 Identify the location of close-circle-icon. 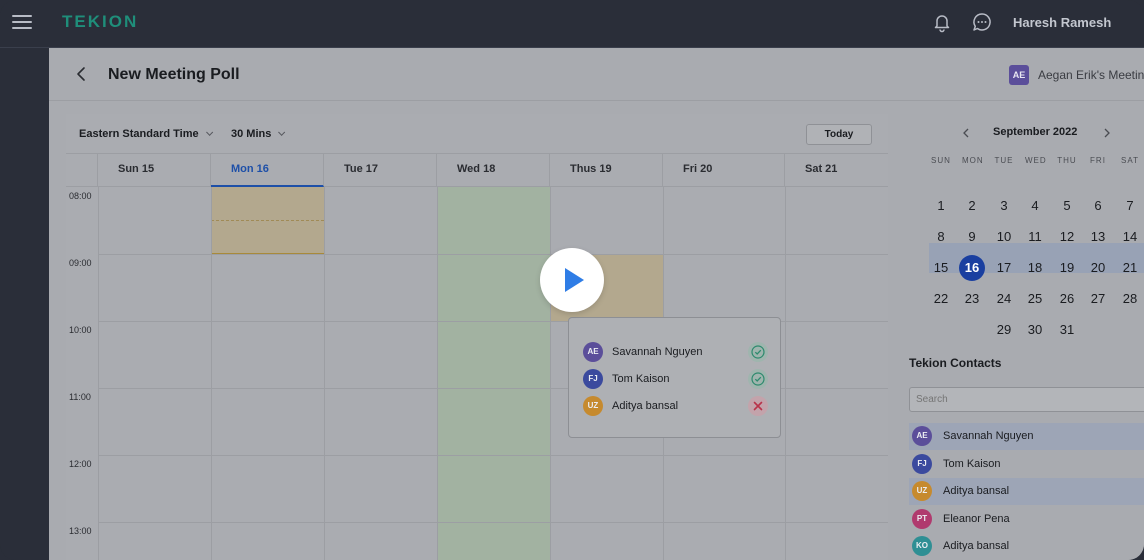
(758, 406).